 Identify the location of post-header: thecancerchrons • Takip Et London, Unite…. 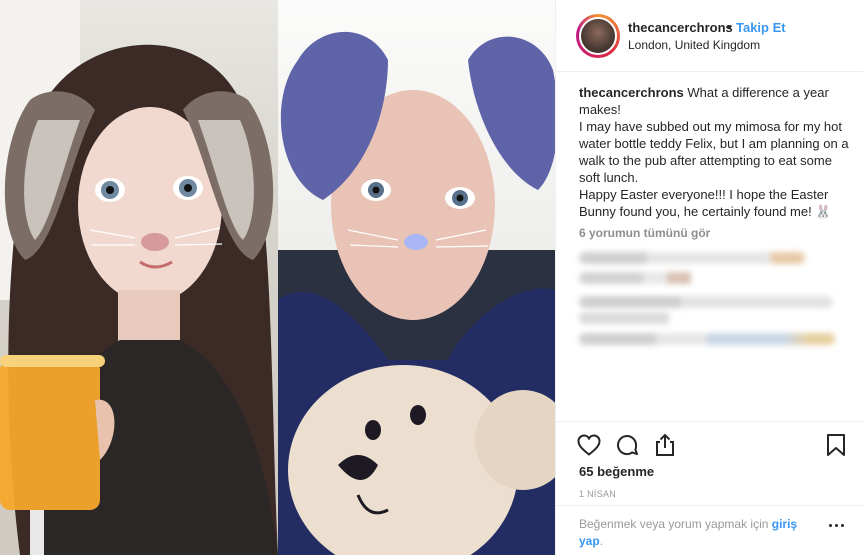
(709, 36).